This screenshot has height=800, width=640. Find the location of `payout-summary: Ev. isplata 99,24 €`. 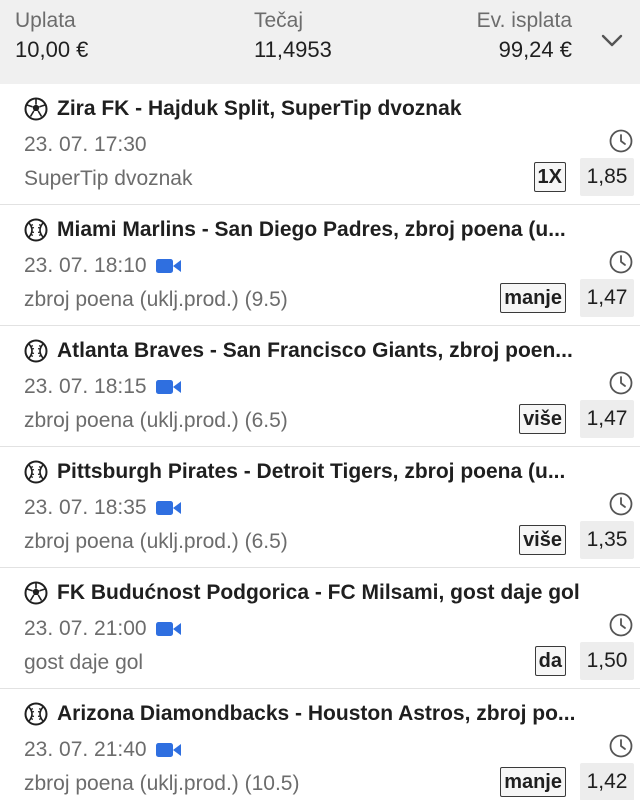

payout-summary: Ev. isplata 99,24 € is located at coordinates (524, 37).